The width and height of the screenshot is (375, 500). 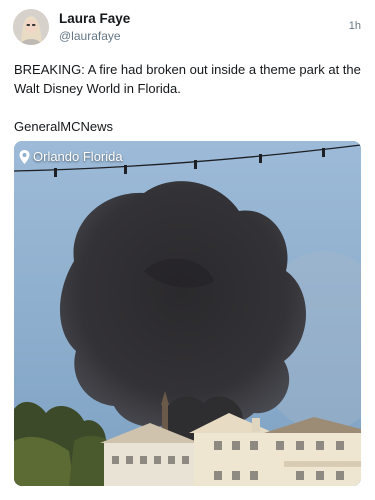 I want to click on location-label: Orlando Florida, so click(x=71, y=156).